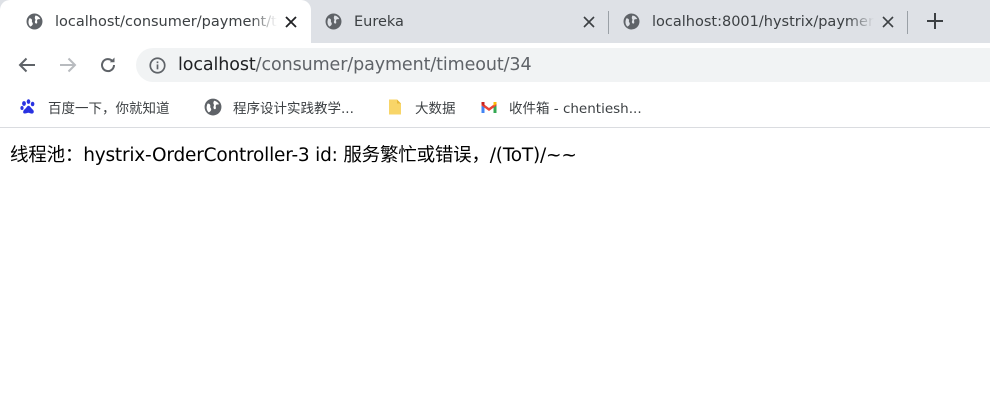 This screenshot has width=990, height=401. I want to click on back-button, so click(27, 65).